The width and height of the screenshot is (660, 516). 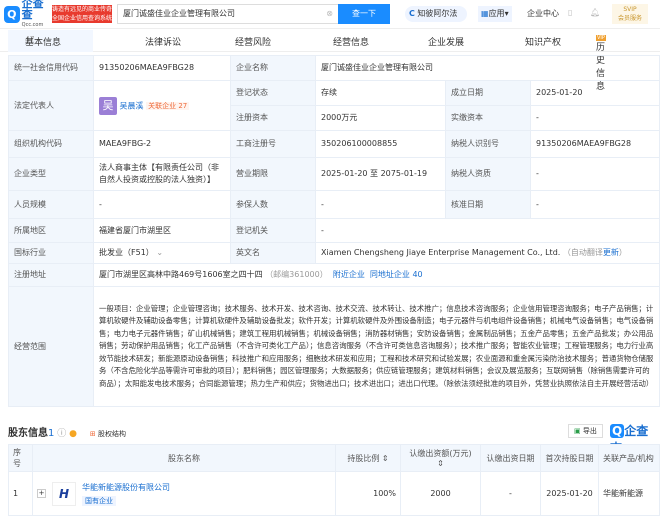 I want to click on tax-qualification: -, so click(x=595, y=174).